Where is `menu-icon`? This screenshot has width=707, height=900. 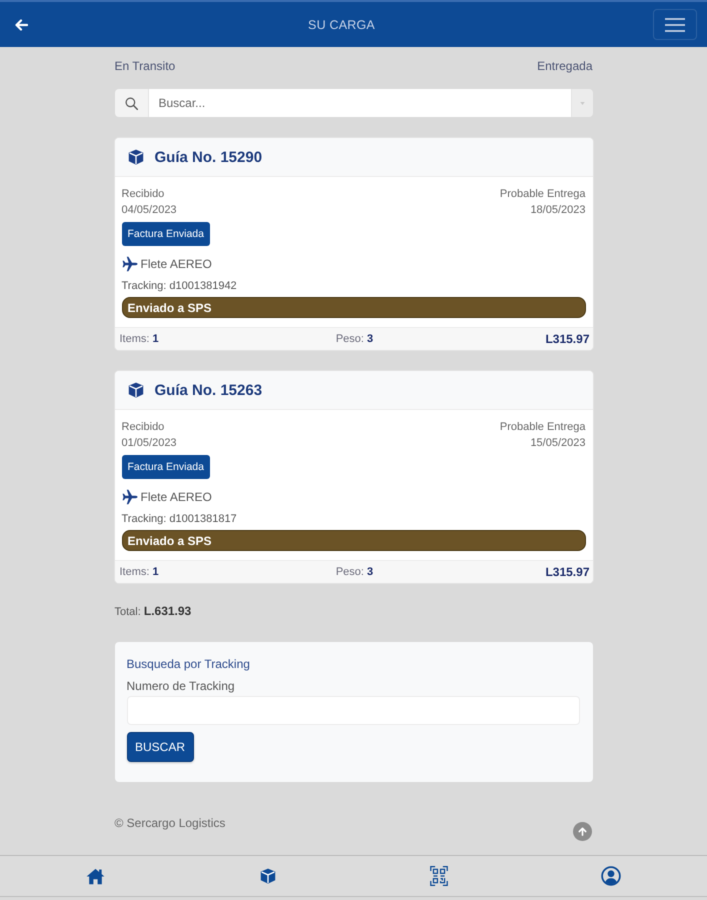
menu-icon is located at coordinates (674, 24).